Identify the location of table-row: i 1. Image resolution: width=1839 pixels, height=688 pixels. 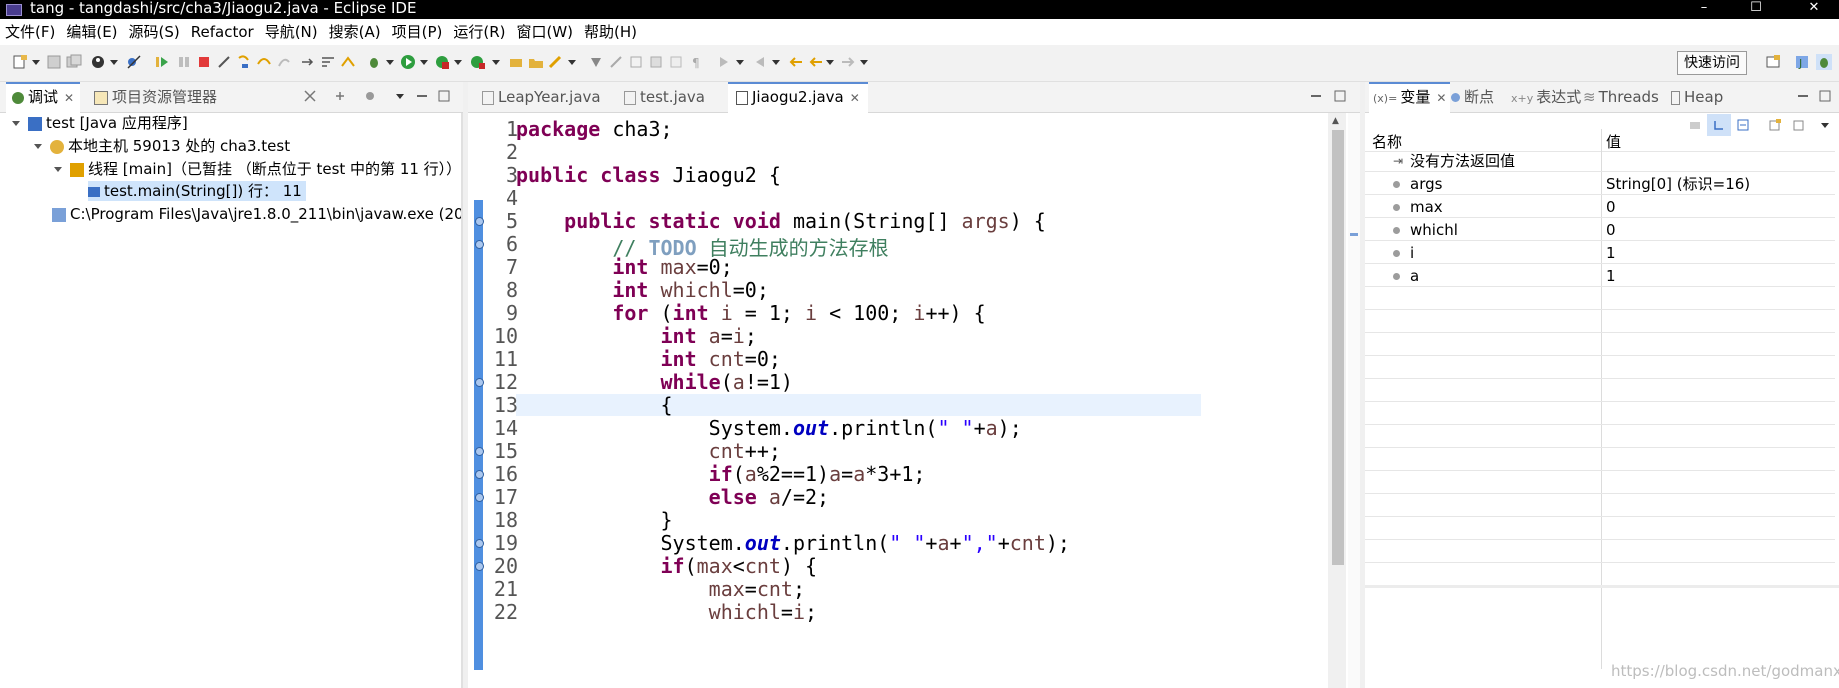
(1600, 254).